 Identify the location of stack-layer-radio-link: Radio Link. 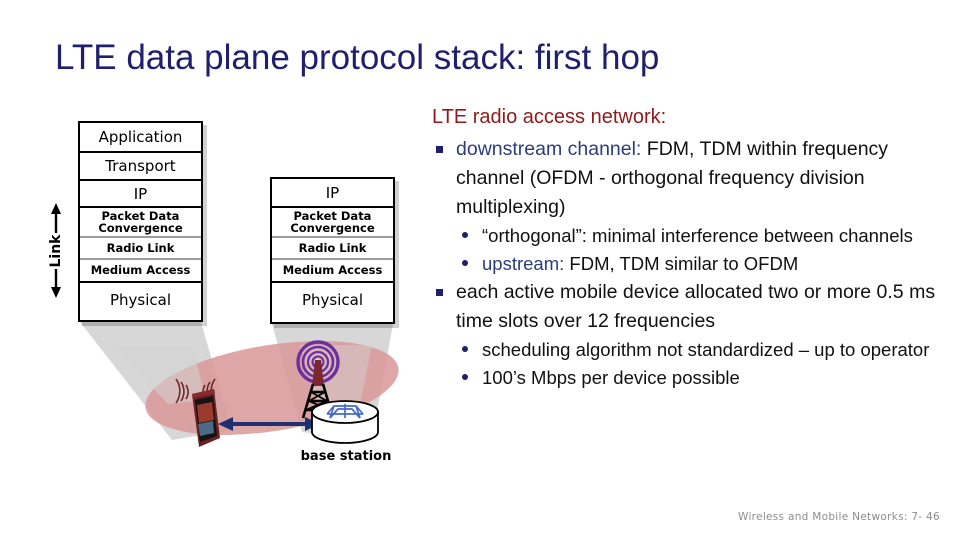
(140, 247).